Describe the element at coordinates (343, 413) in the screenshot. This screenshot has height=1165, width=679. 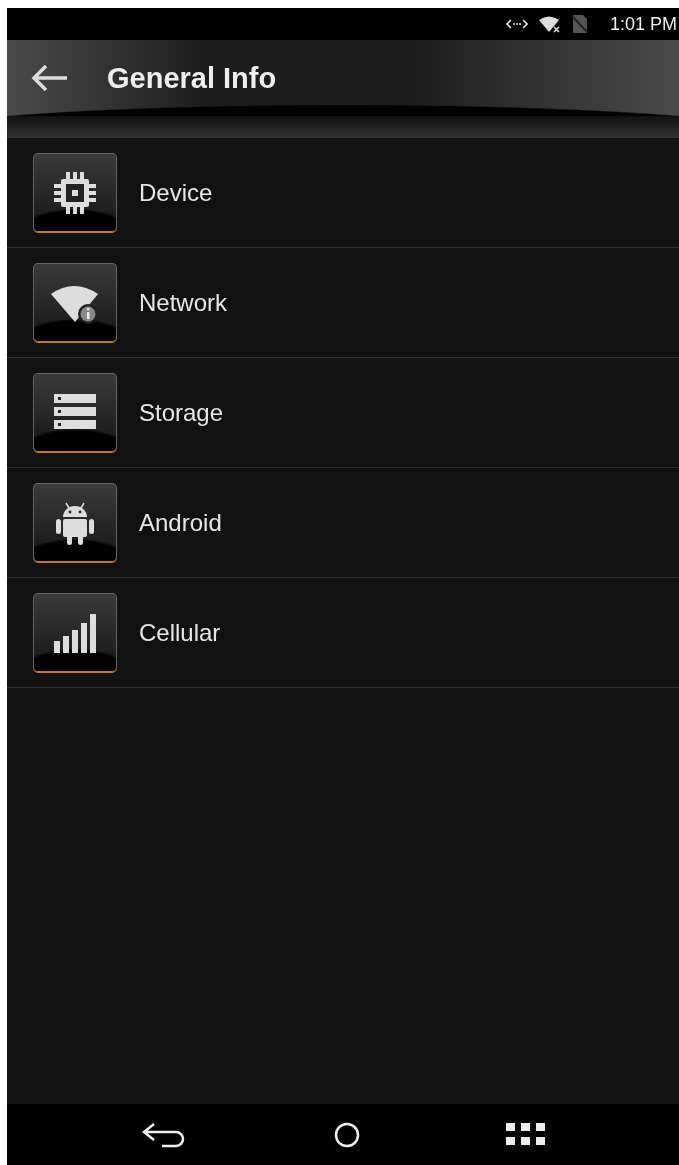
I see `menu-item: Storage` at that location.